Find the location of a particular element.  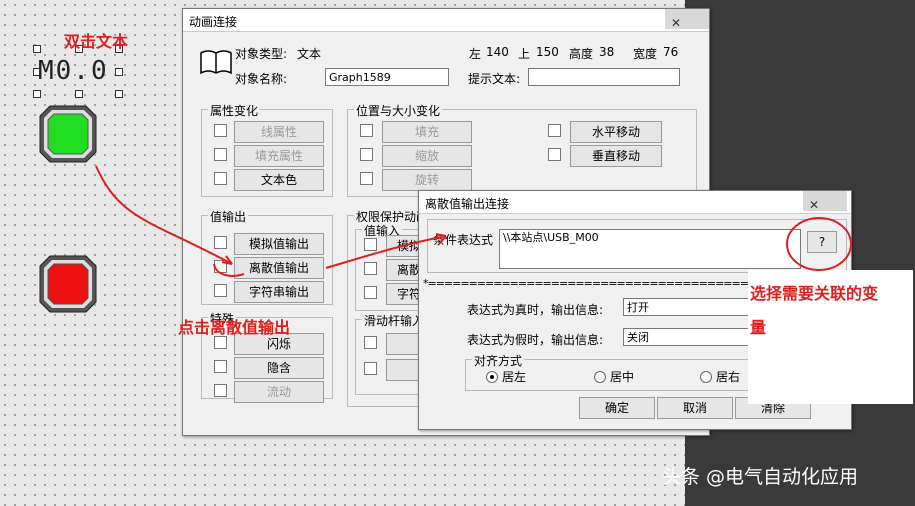

line-attr-checkbox is located at coordinates (220, 130).